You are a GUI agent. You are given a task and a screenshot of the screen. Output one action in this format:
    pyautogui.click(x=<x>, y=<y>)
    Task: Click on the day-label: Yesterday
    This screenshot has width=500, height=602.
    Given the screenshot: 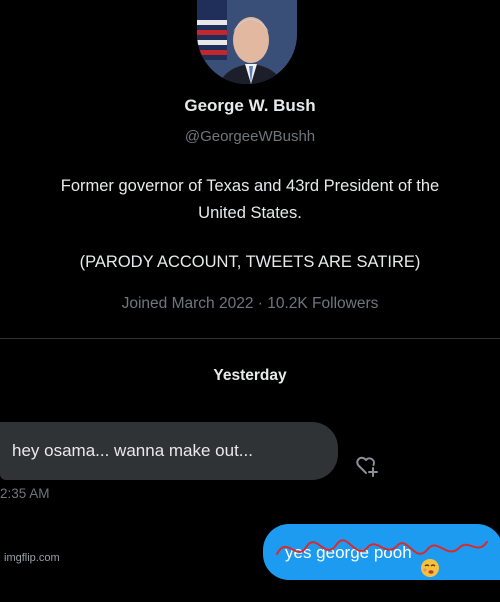 What is the action you would take?
    pyautogui.click(x=250, y=375)
    